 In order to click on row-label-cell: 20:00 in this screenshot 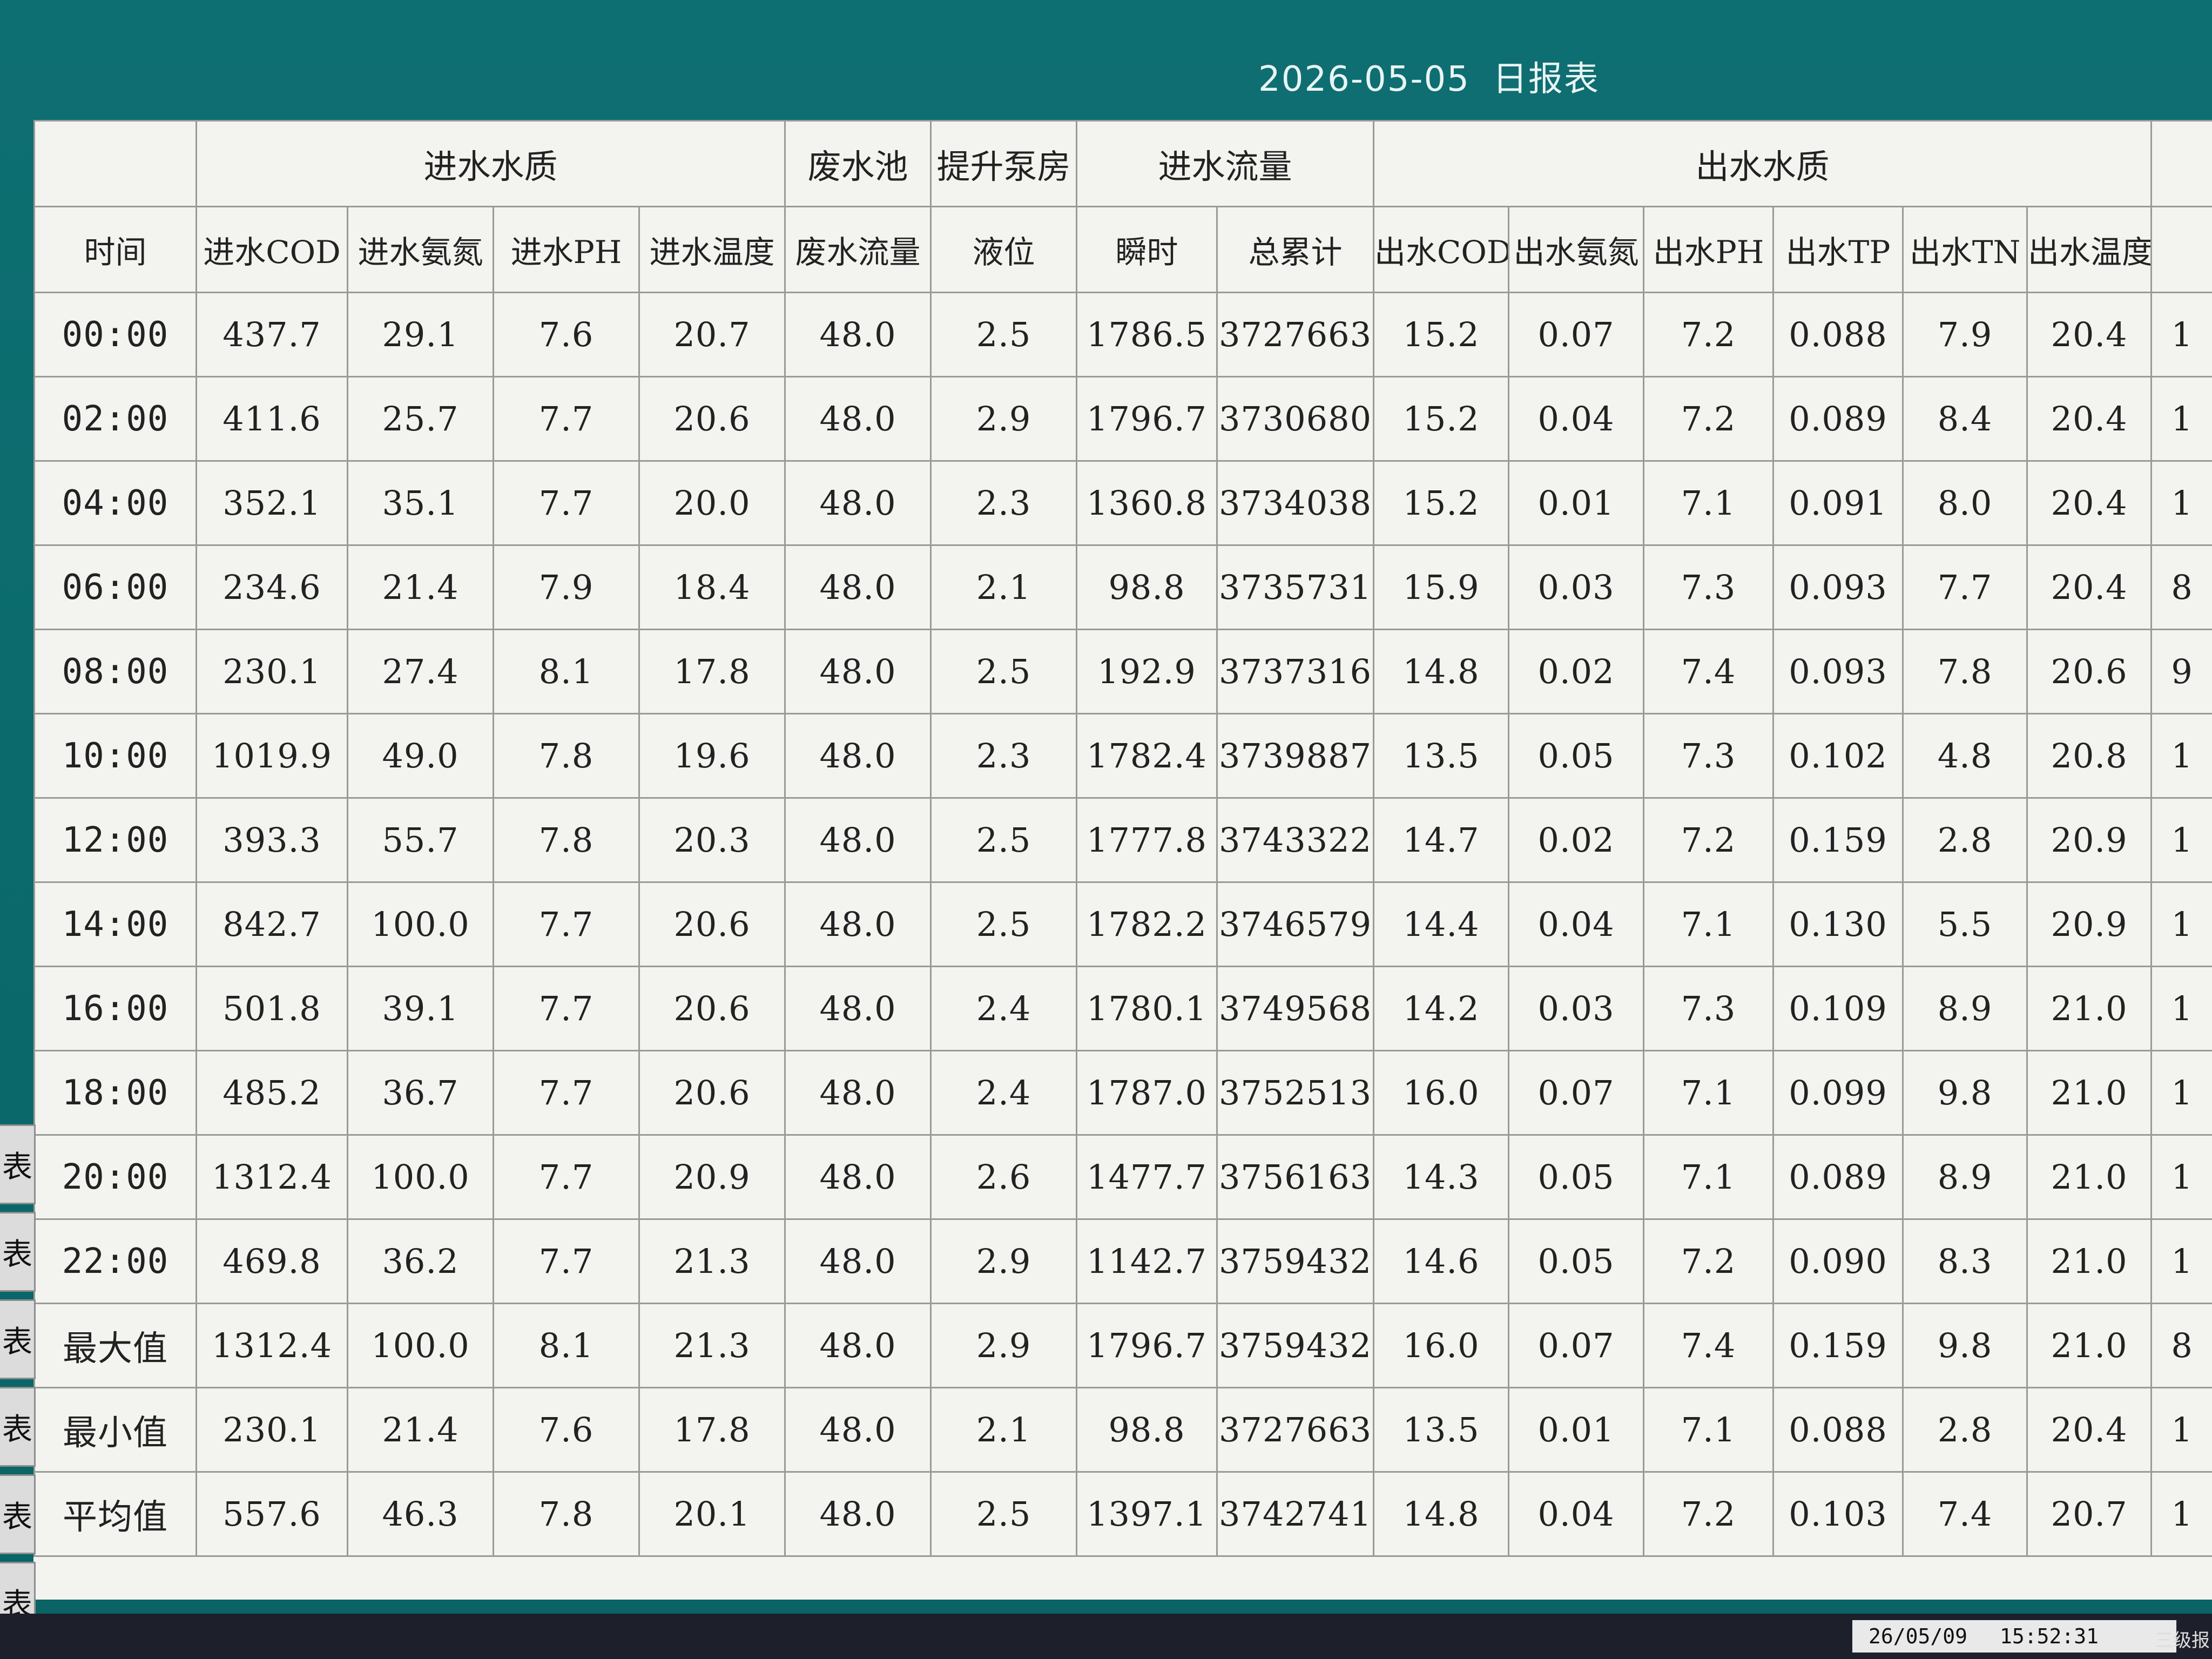, I will do `click(115, 1177)`.